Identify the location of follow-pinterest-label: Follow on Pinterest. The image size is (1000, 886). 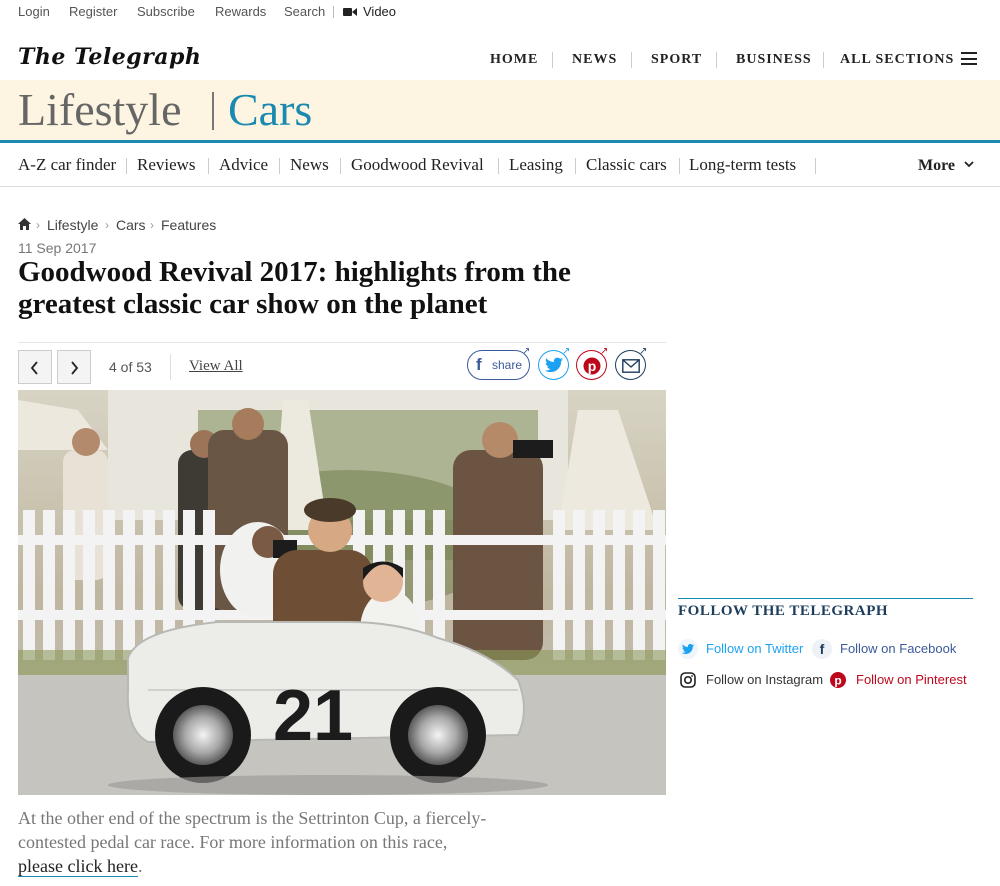
(911, 679).